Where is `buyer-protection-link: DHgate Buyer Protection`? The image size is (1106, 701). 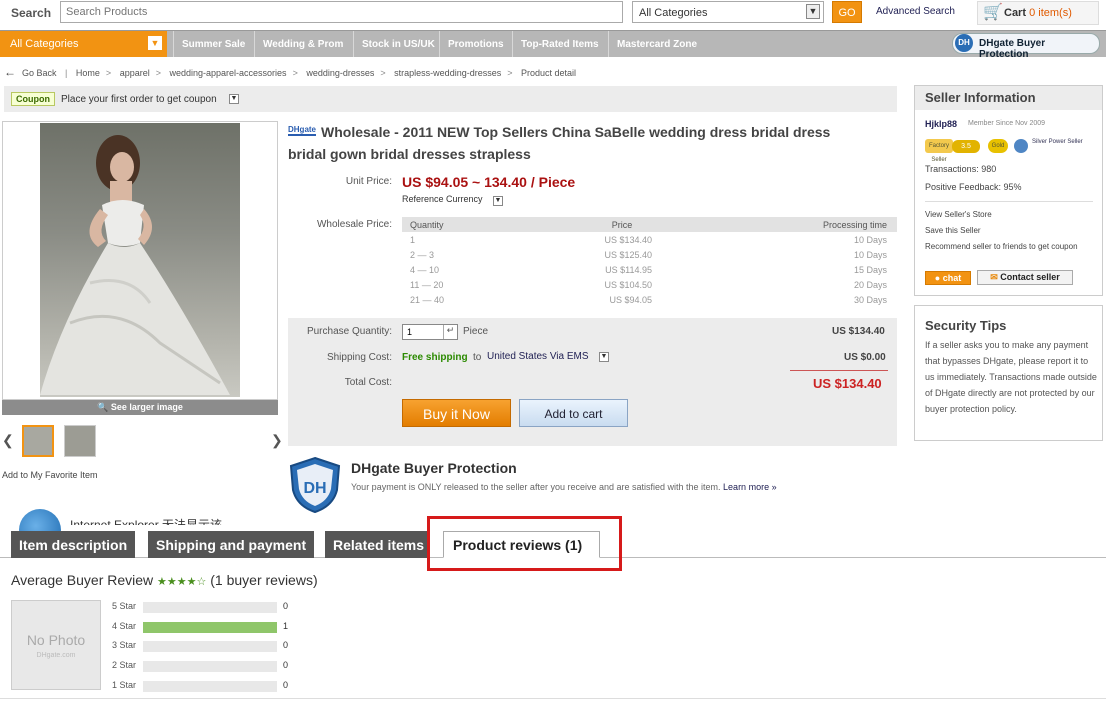
buyer-protection-link: DHgate Buyer Protection is located at coordinates (1026, 46).